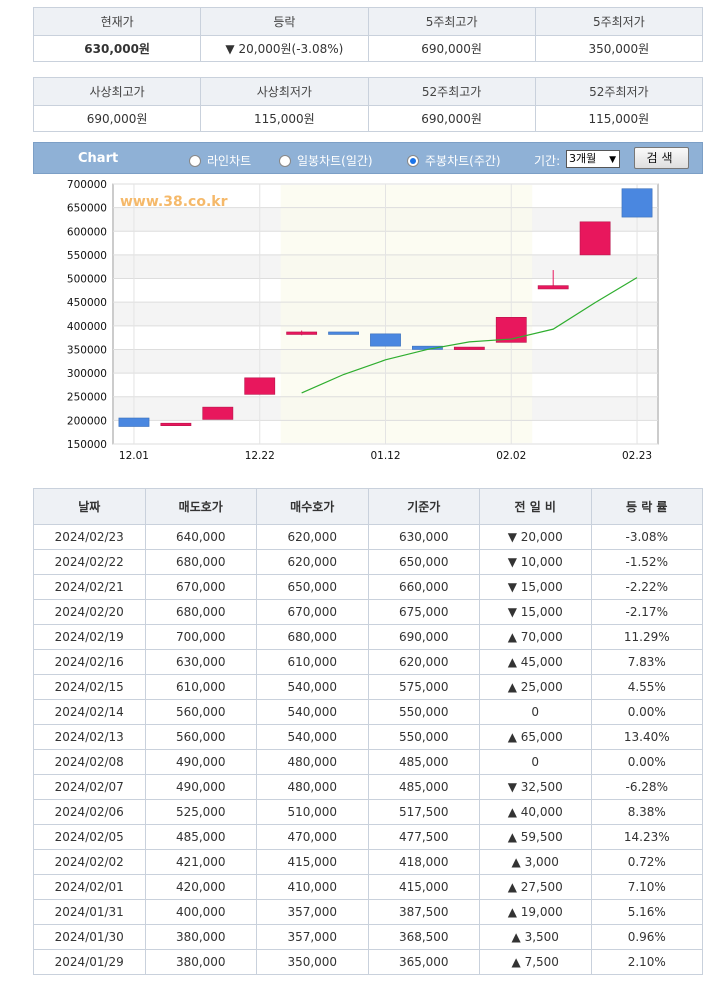 Image resolution: width=706 pixels, height=986 pixels. Describe the element at coordinates (423, 962) in the screenshot. I see `base-price-cell: 365,000` at that location.